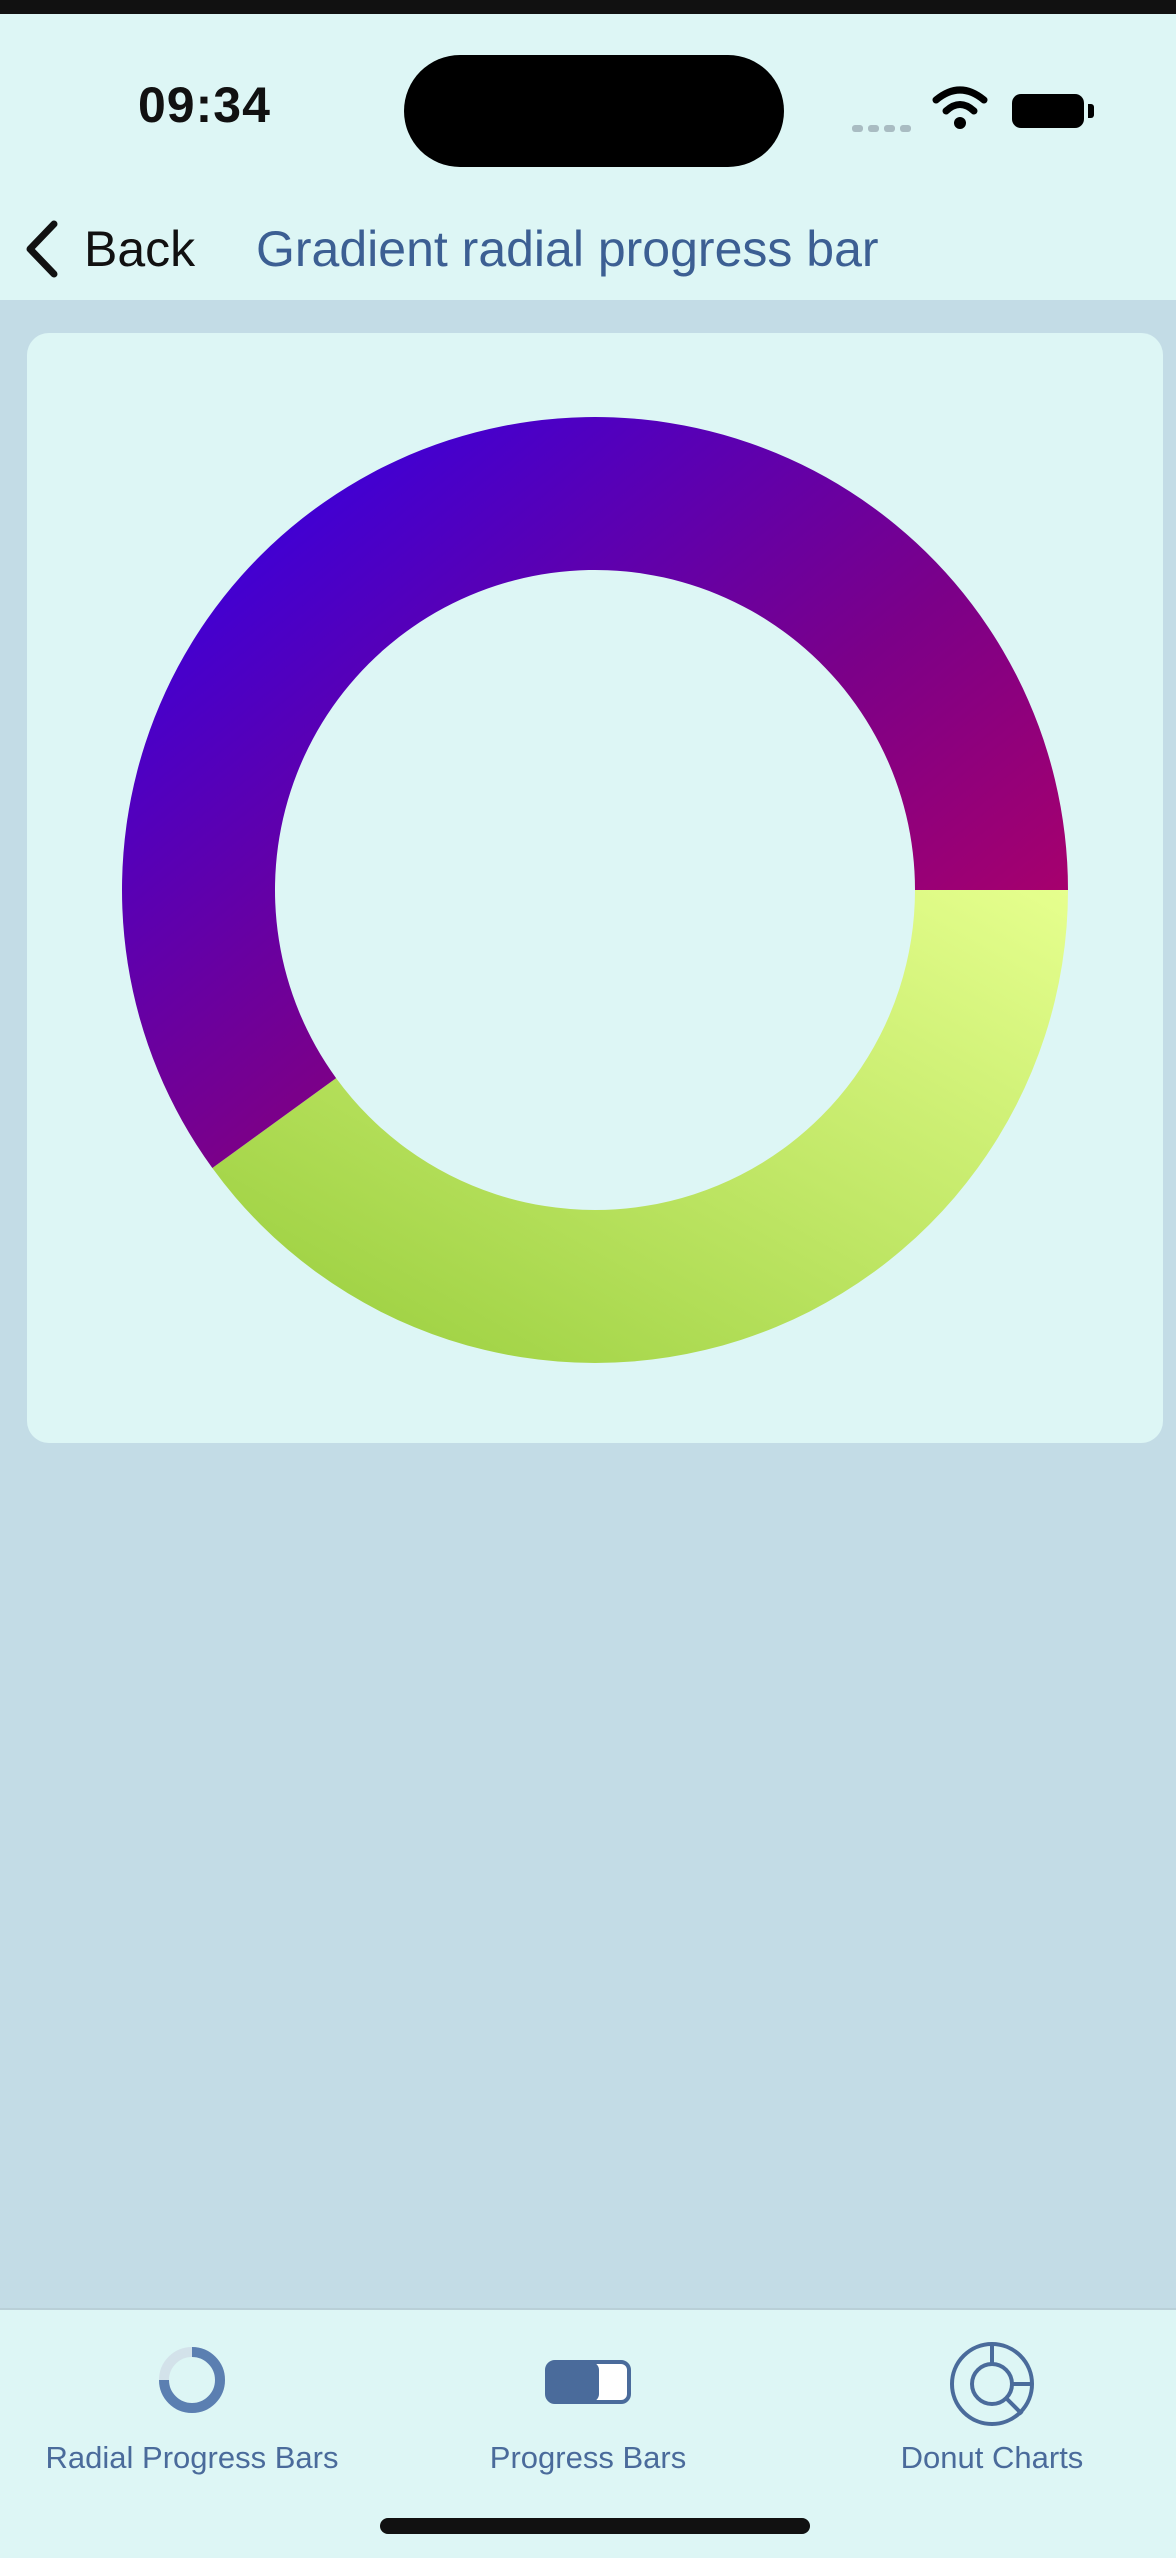 The height and width of the screenshot is (2558, 1176). I want to click on home-indicator, so click(595, 2526).